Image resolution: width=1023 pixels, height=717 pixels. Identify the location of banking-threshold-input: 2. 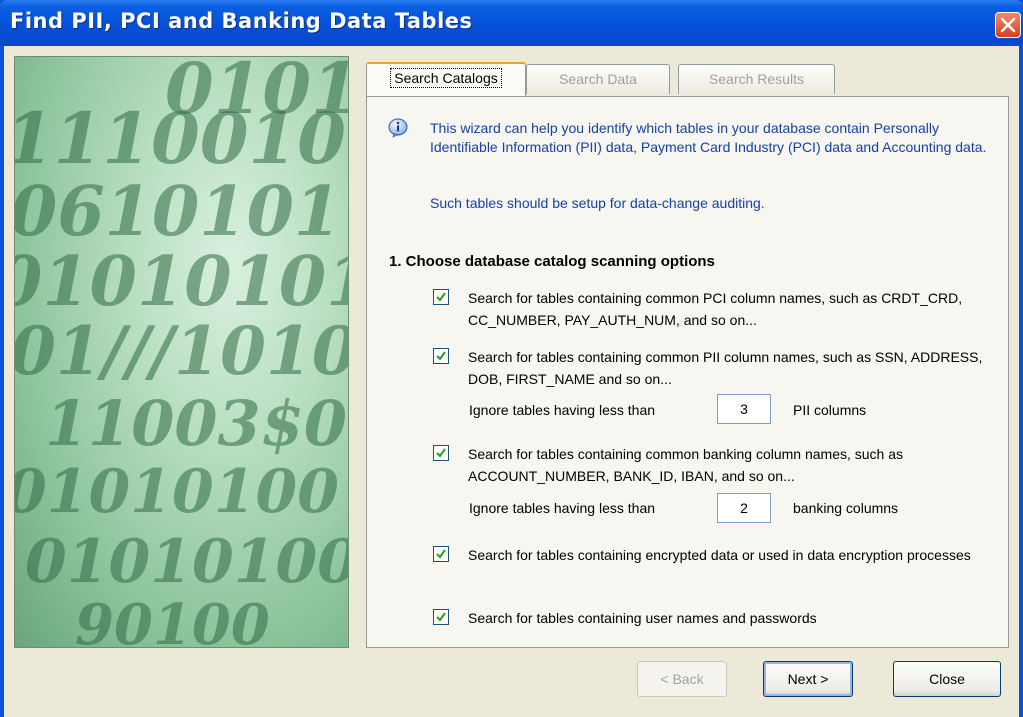
(744, 508).